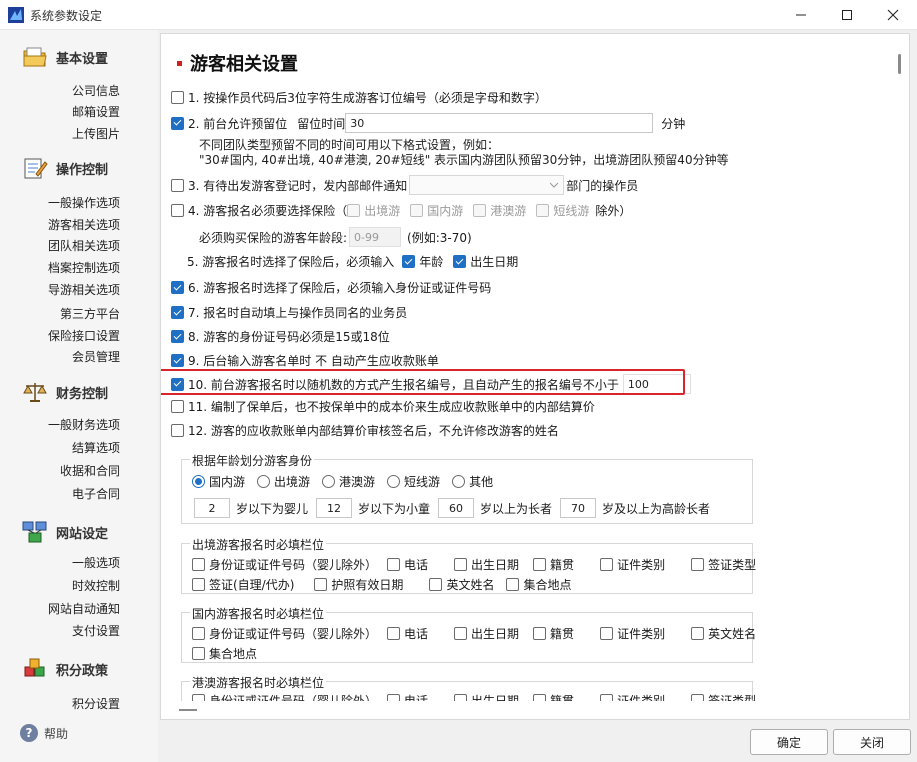 Image resolution: width=917 pixels, height=762 pixels. I want to click on sidebar-item-general: 一般选项, so click(96, 562).